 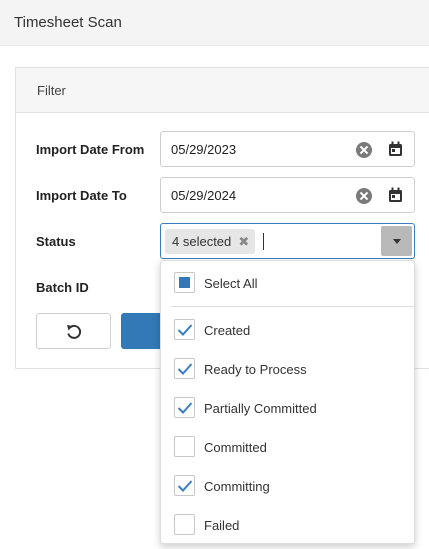 I want to click on status-option: Committed, so click(x=287, y=447).